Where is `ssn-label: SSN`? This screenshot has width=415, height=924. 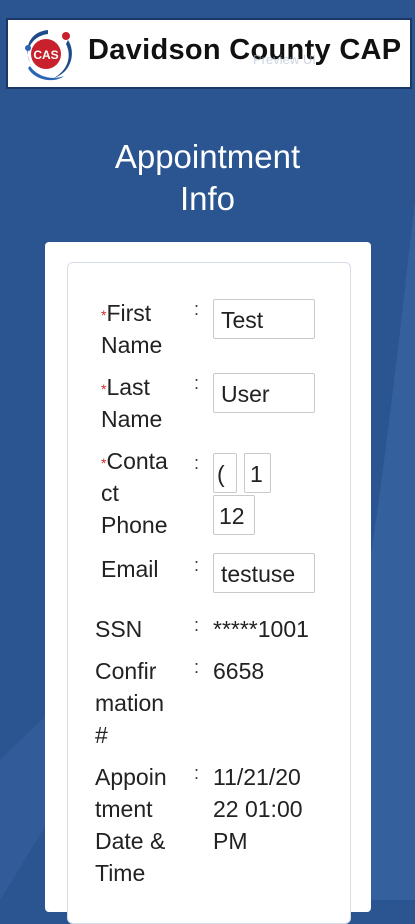 ssn-label: SSN is located at coordinates (119, 629).